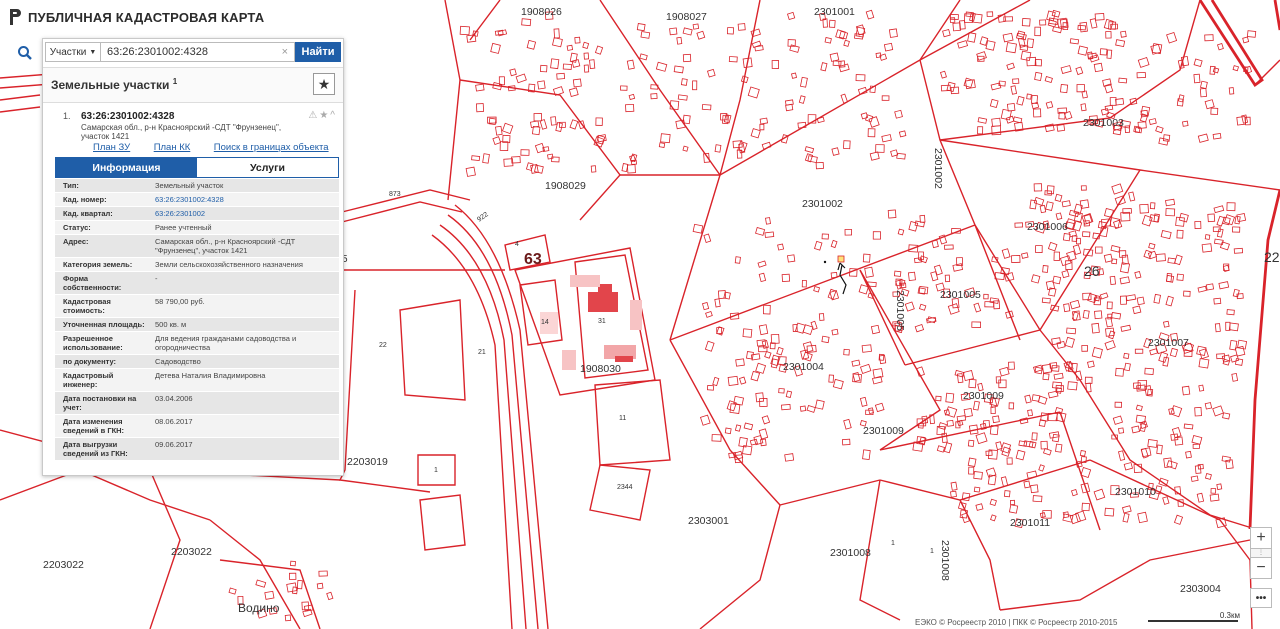 This screenshot has width=1280, height=629. Describe the element at coordinates (126, 167) in the screenshot. I see `tab-information: Информация` at that location.